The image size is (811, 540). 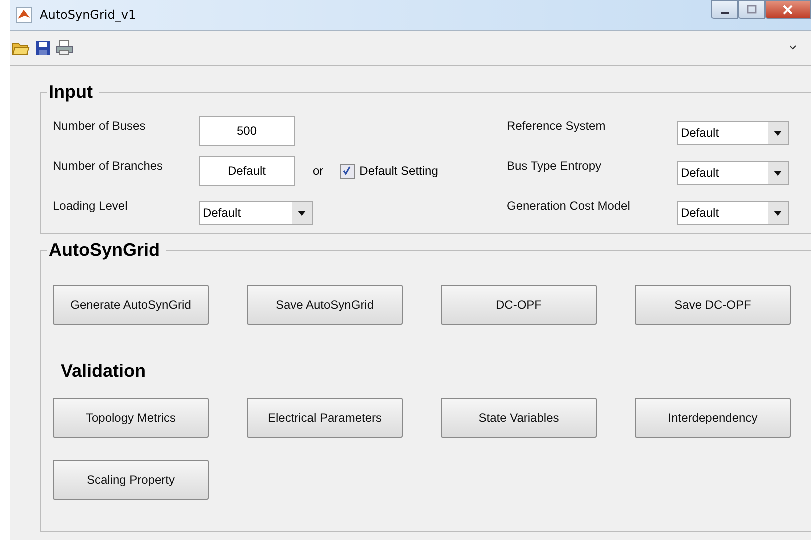 I want to click on close-button, so click(x=788, y=9).